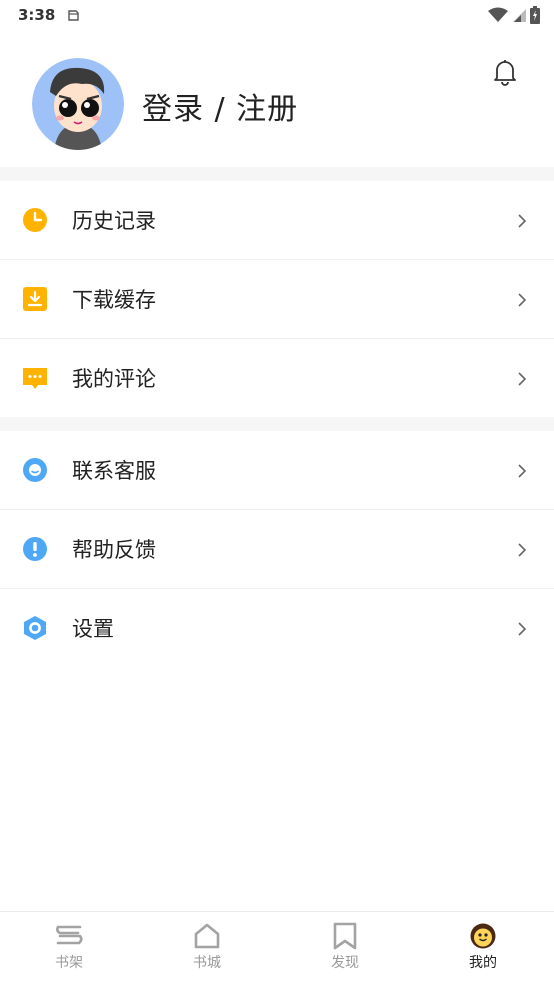 This screenshot has width=554, height=984. Describe the element at coordinates (277, 549) in the screenshot. I see `menu-item-help-feedback: 帮助反馈` at that location.